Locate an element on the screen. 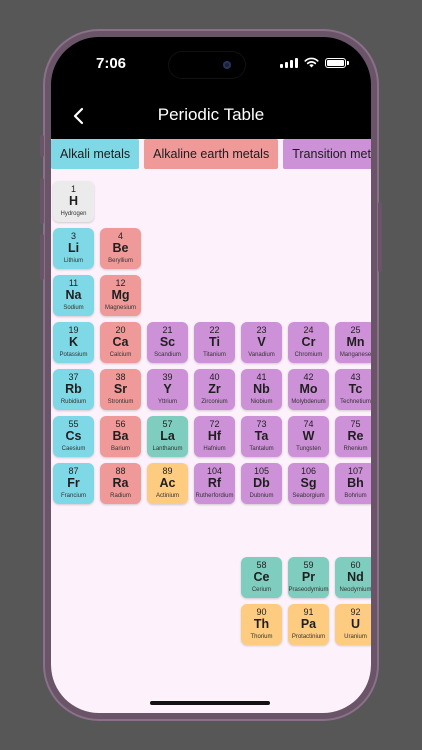  element-symbol: Rb is located at coordinates (73, 389).